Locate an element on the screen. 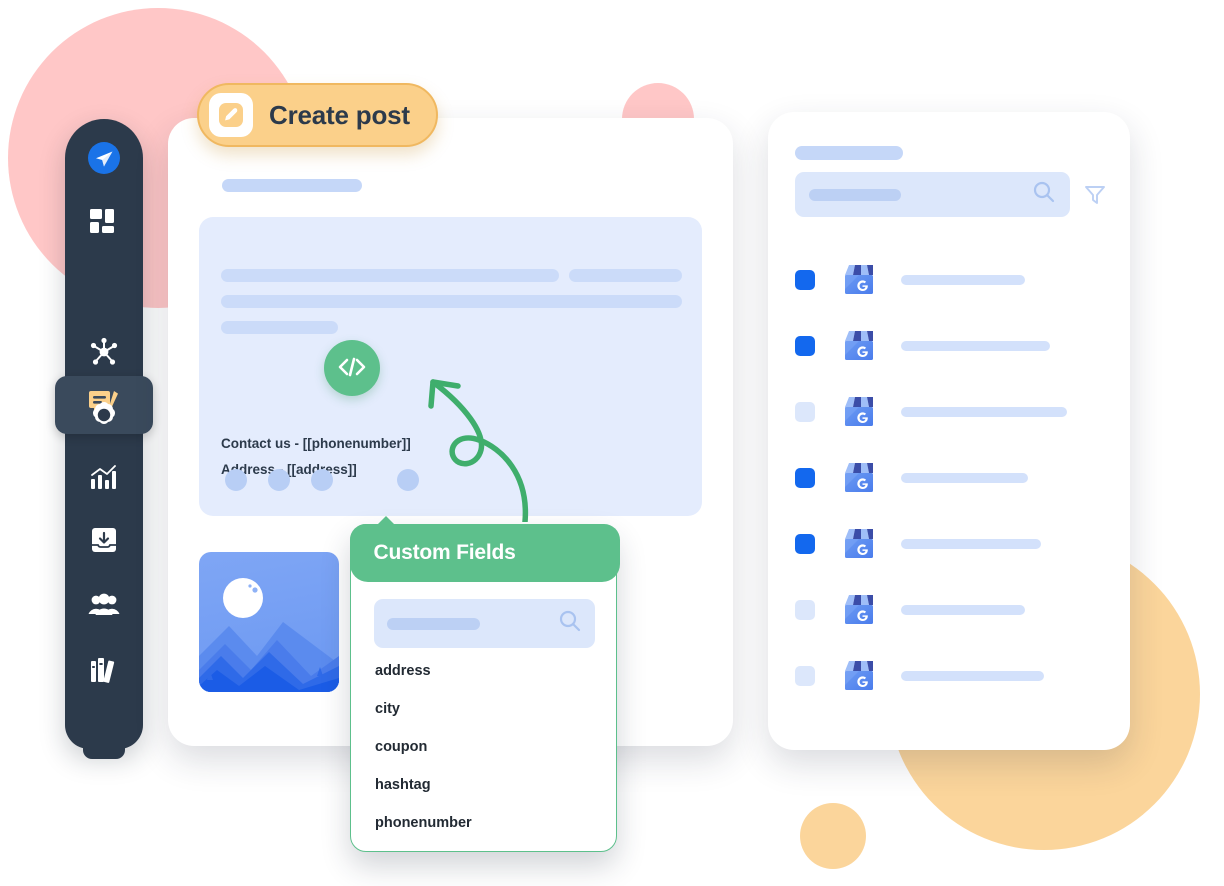 Image resolution: width=1224 pixels, height=886 pixels. sidebar-item-send is located at coordinates (104, 158).